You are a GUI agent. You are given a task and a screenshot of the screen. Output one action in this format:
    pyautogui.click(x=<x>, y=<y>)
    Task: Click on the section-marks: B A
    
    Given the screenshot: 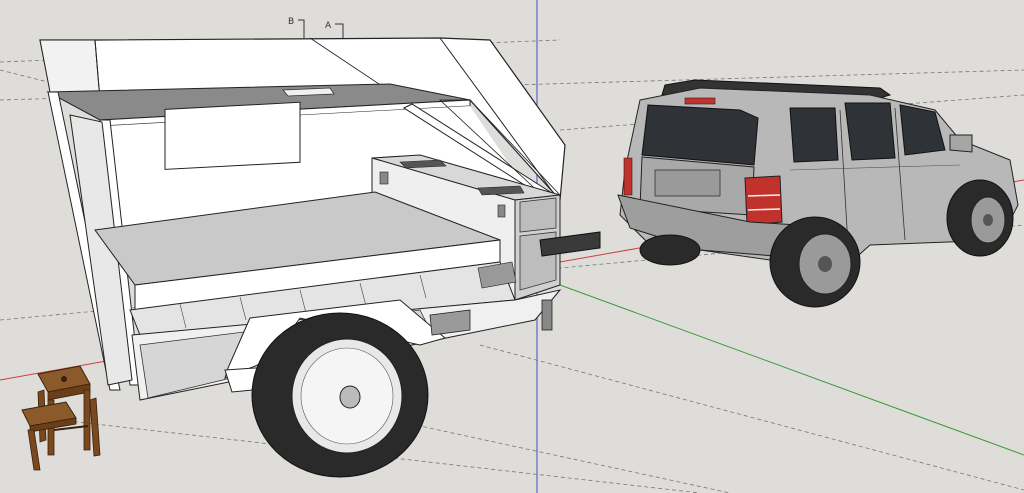 What is the action you would take?
    pyautogui.click(x=316, y=27)
    